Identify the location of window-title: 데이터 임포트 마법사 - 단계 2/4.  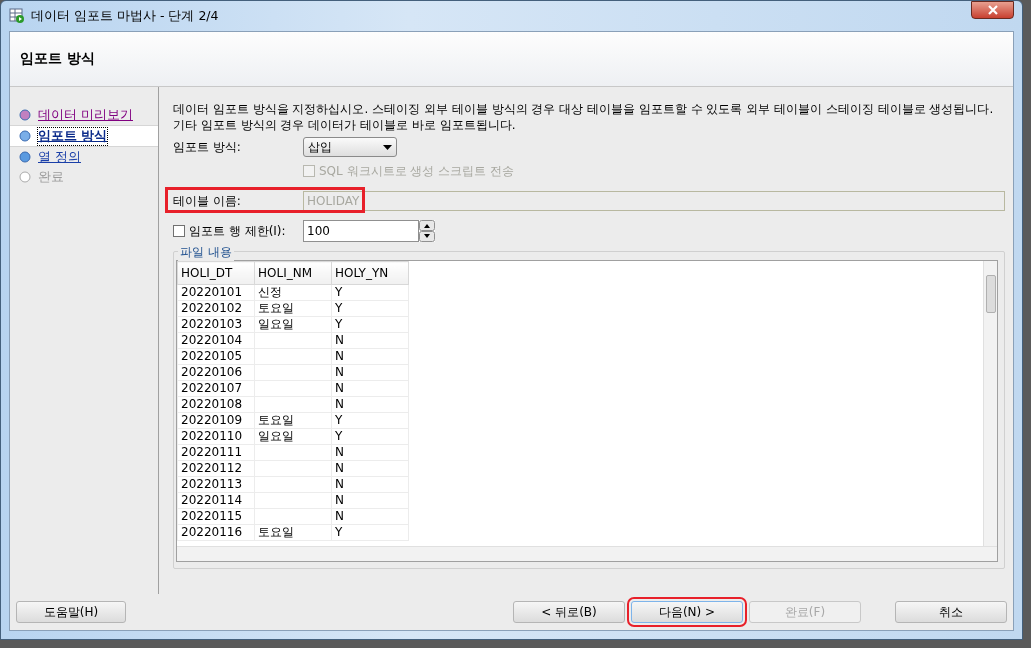
(125, 16).